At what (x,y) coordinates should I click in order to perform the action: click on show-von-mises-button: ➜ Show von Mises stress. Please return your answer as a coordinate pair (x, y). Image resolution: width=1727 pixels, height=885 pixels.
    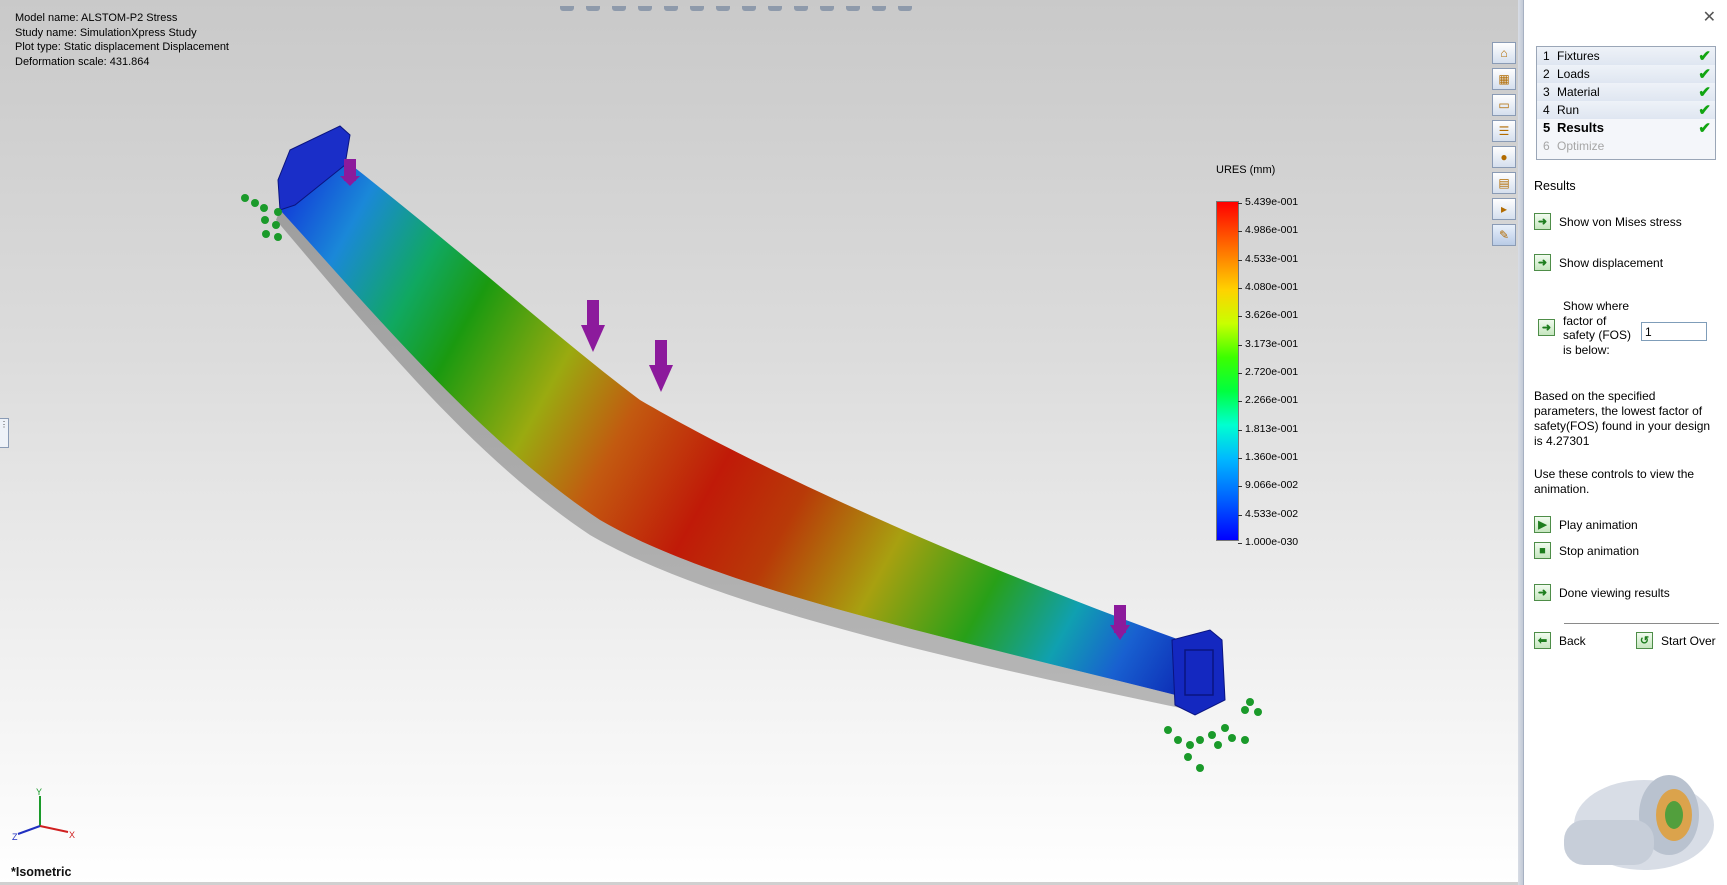
    Looking at the image, I should click on (1608, 221).